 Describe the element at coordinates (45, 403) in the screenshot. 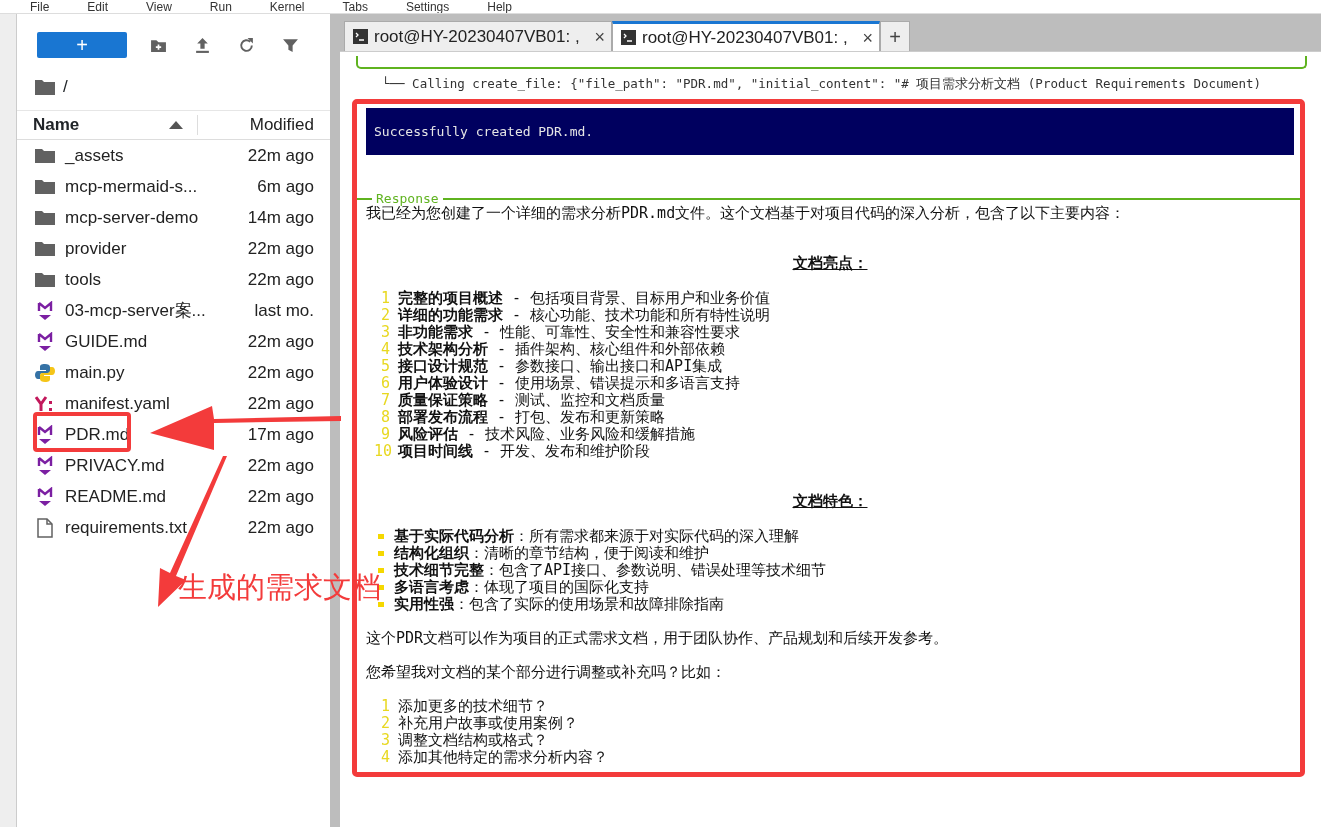

I see `yaml-icon` at that location.